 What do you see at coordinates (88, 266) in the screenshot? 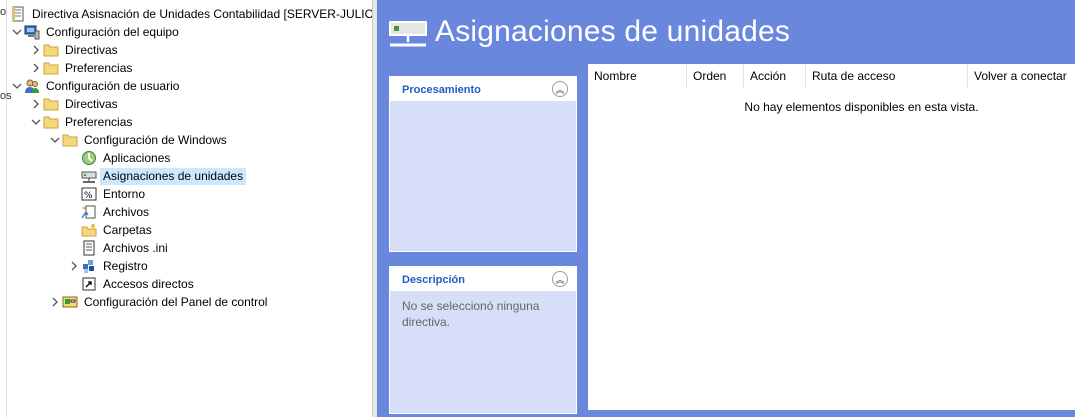
I see `registry-icon` at bounding box center [88, 266].